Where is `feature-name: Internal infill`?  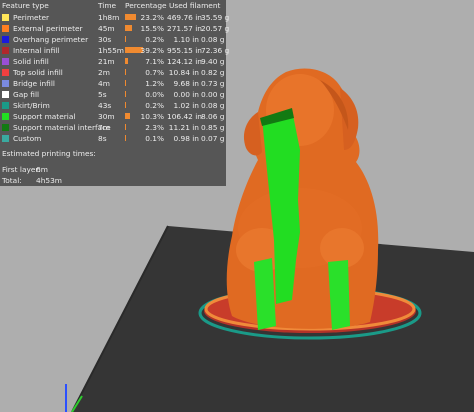
feature-name: Internal infill is located at coordinates (36, 50).